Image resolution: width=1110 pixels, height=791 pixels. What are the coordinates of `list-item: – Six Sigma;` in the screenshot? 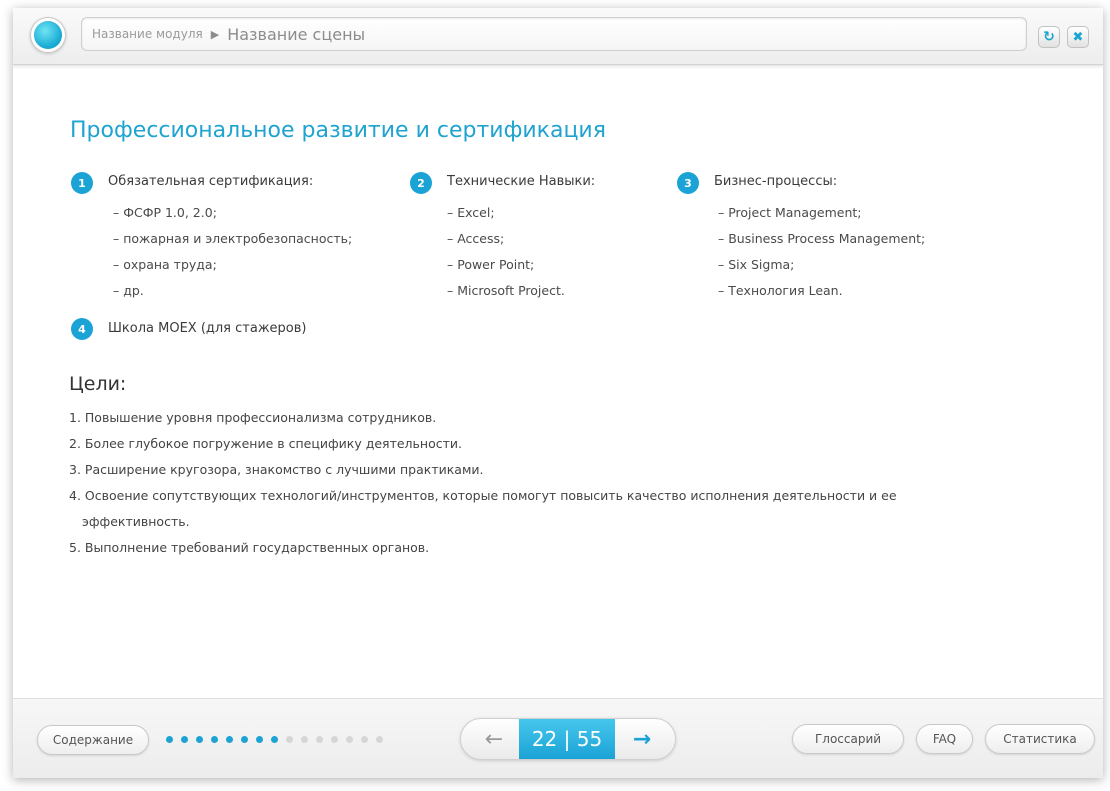 It's located at (756, 264).